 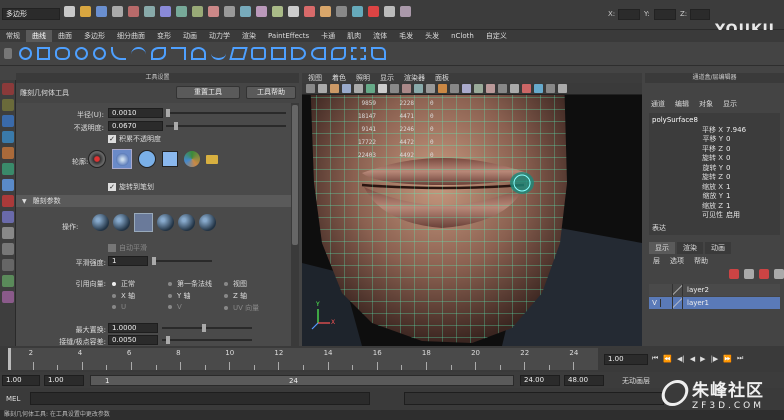 What do you see at coordinates (190, 36) in the screenshot?
I see `shelf-tab: 动画` at bounding box center [190, 36].